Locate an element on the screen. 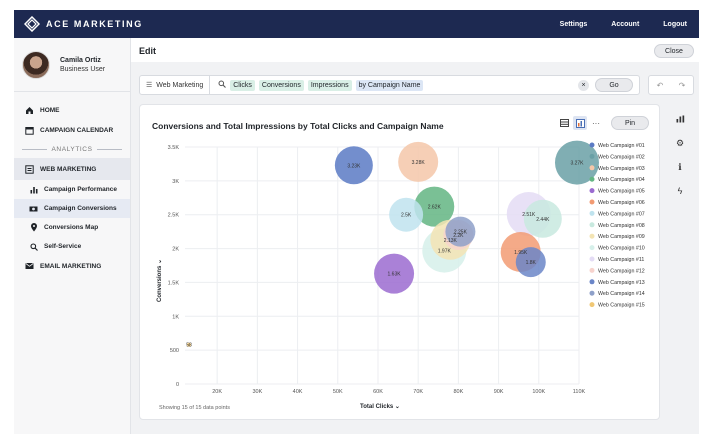 This screenshot has height=434, width=703. legend-entry: Web Campaign #08 is located at coordinates (621, 226).